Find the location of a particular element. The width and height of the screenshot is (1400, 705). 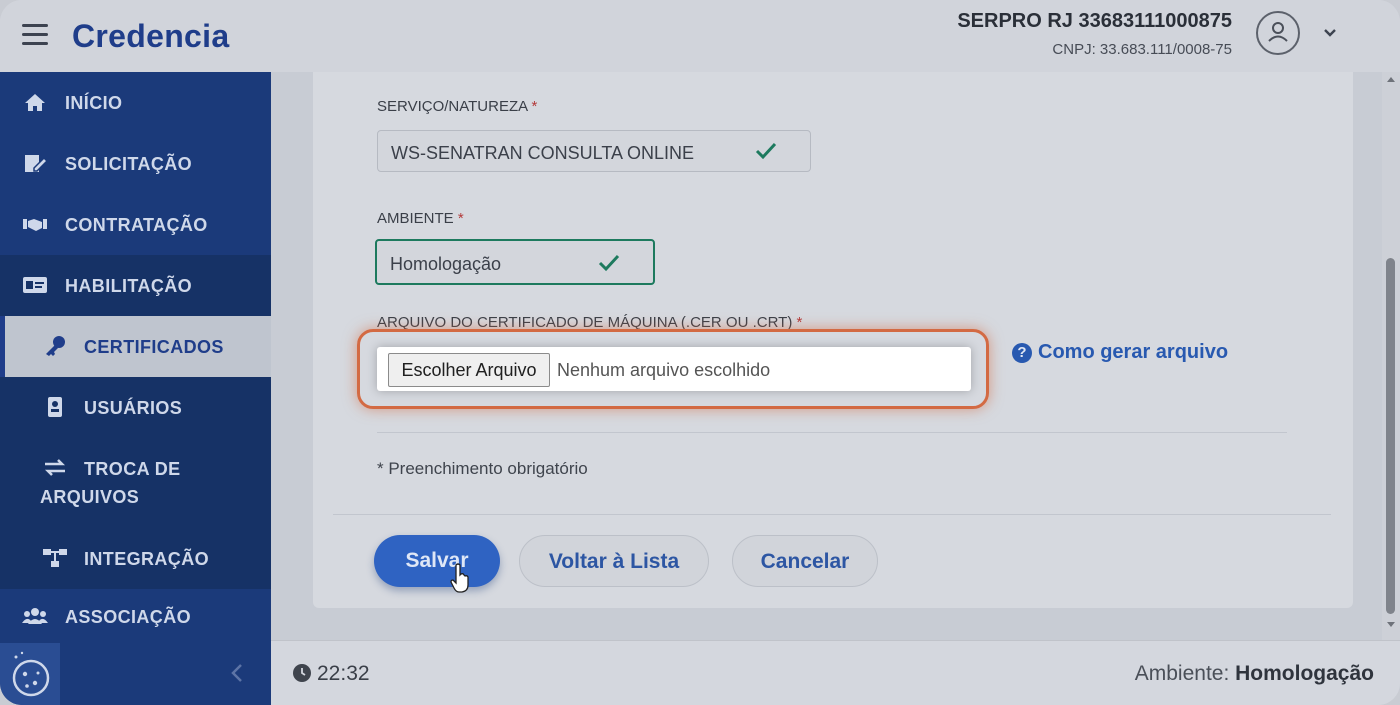

sidebar-item-troca-de-arquivos: TROCA DE ARQUIVOS is located at coordinates (135, 483).